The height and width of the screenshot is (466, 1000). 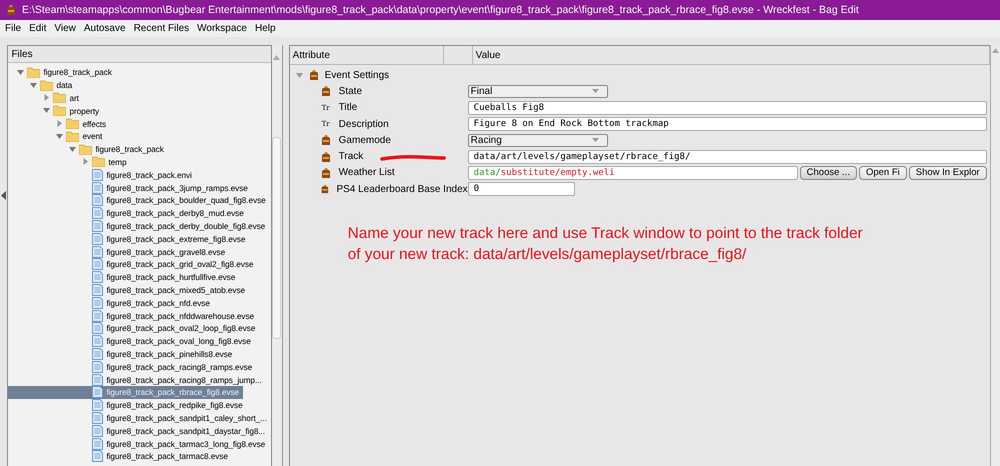 What do you see at coordinates (277, 238) in the screenshot?
I see `scroll-thumb` at bounding box center [277, 238].